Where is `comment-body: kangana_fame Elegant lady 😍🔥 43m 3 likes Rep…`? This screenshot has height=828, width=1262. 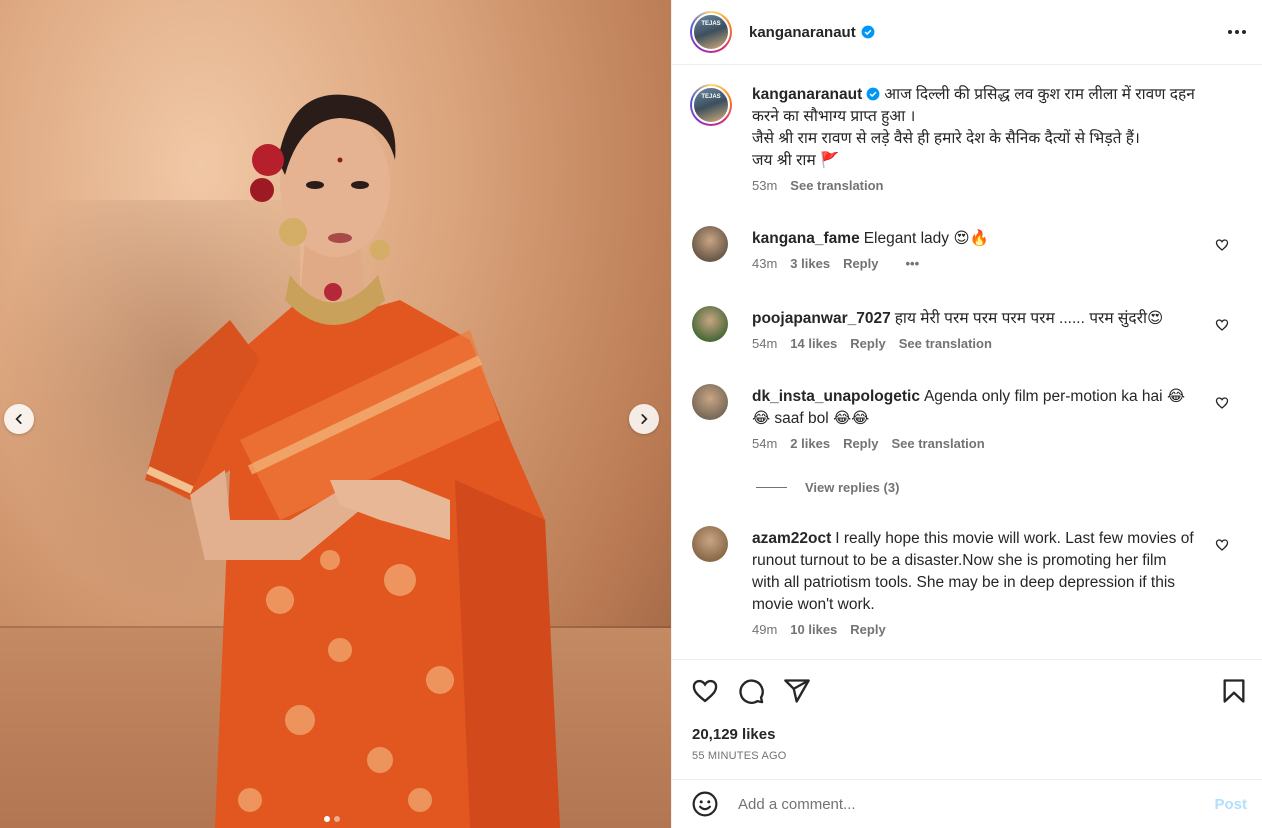 comment-body: kangana_fame Elegant lady 😍🔥 43m 3 likes Rep… is located at coordinates (974, 249).